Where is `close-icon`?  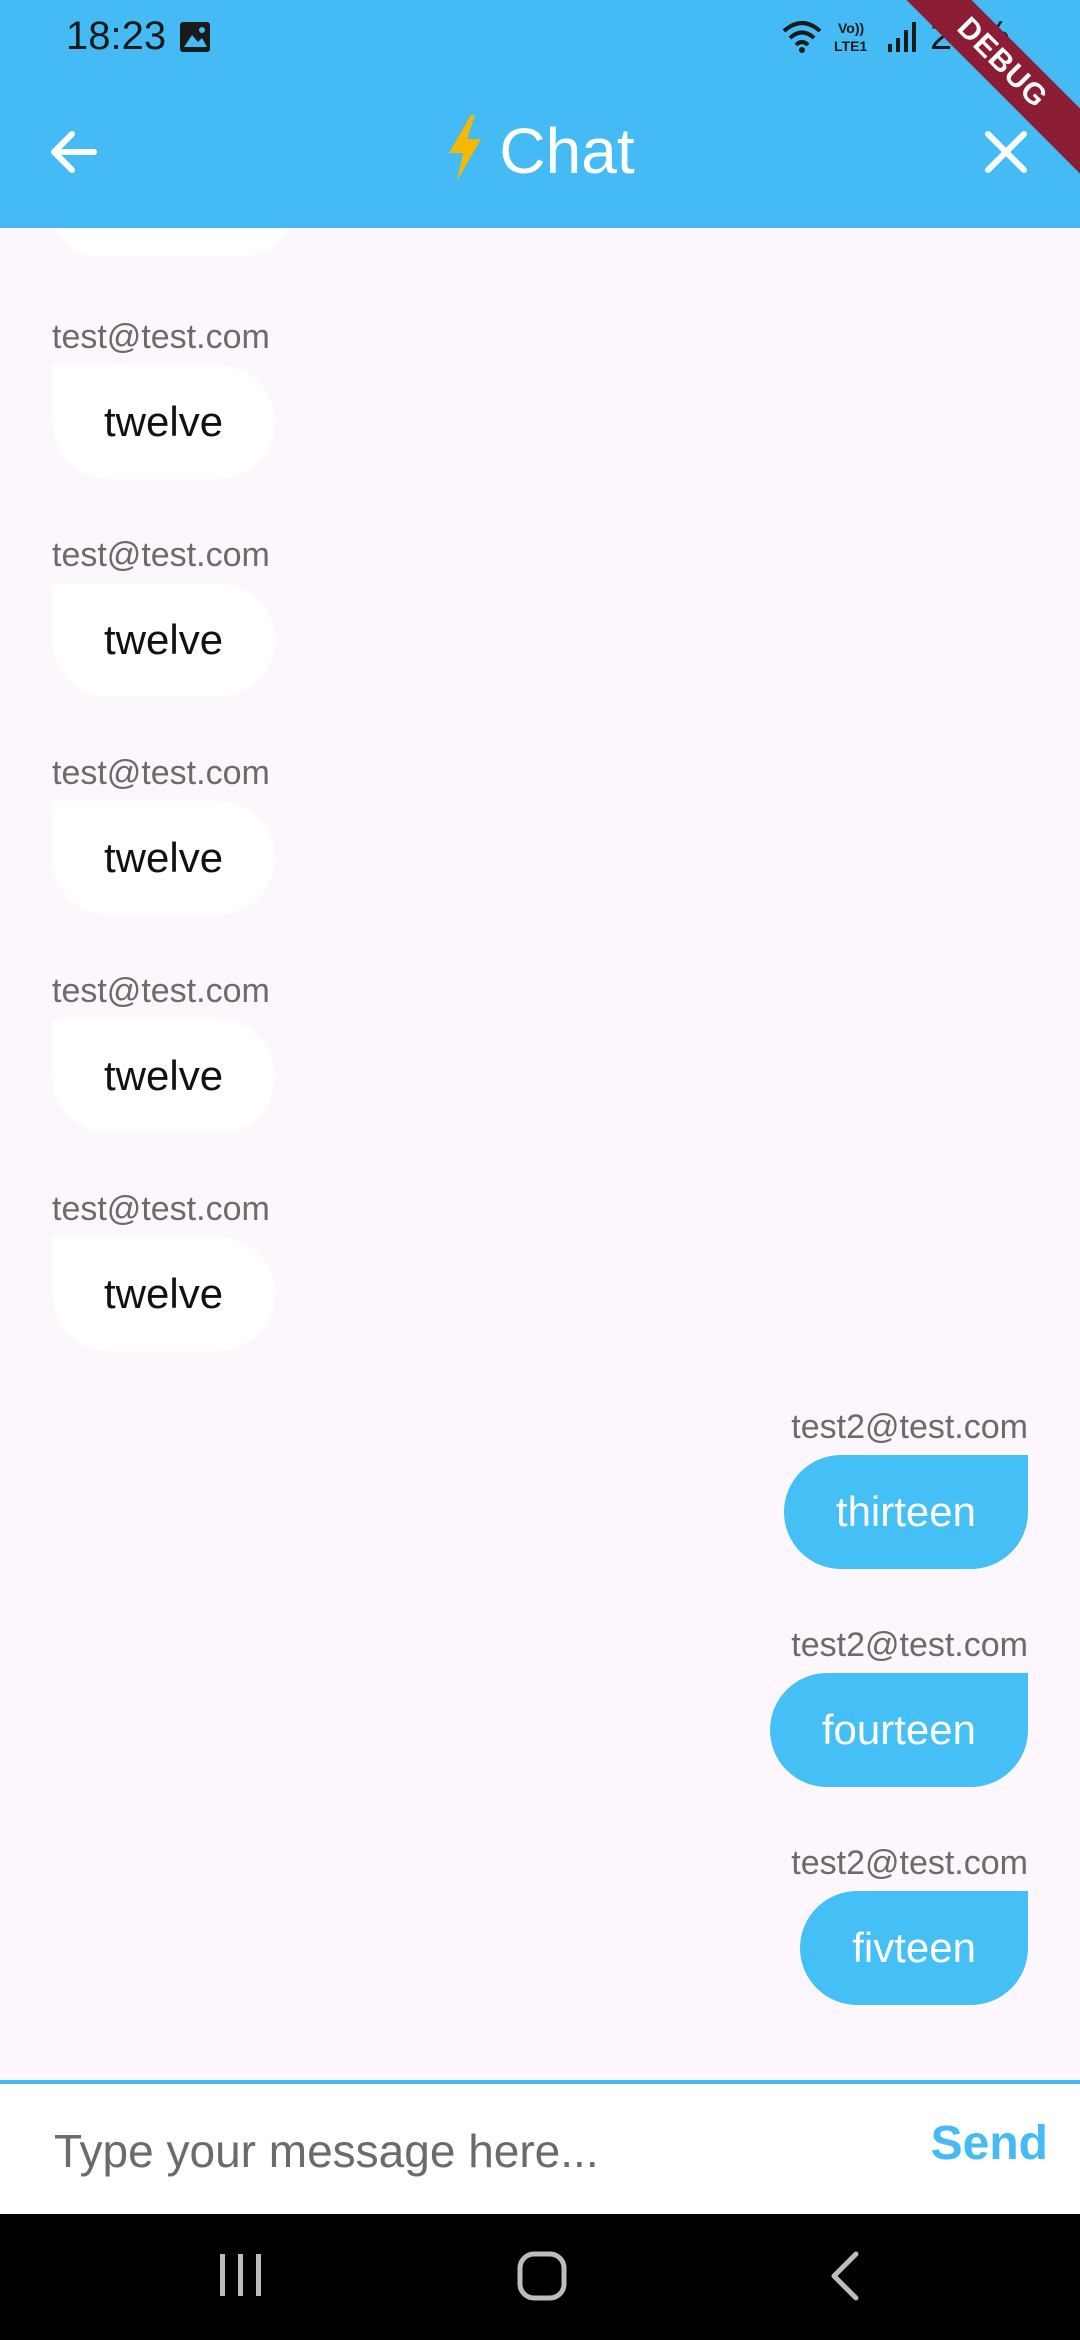 close-icon is located at coordinates (1006, 152).